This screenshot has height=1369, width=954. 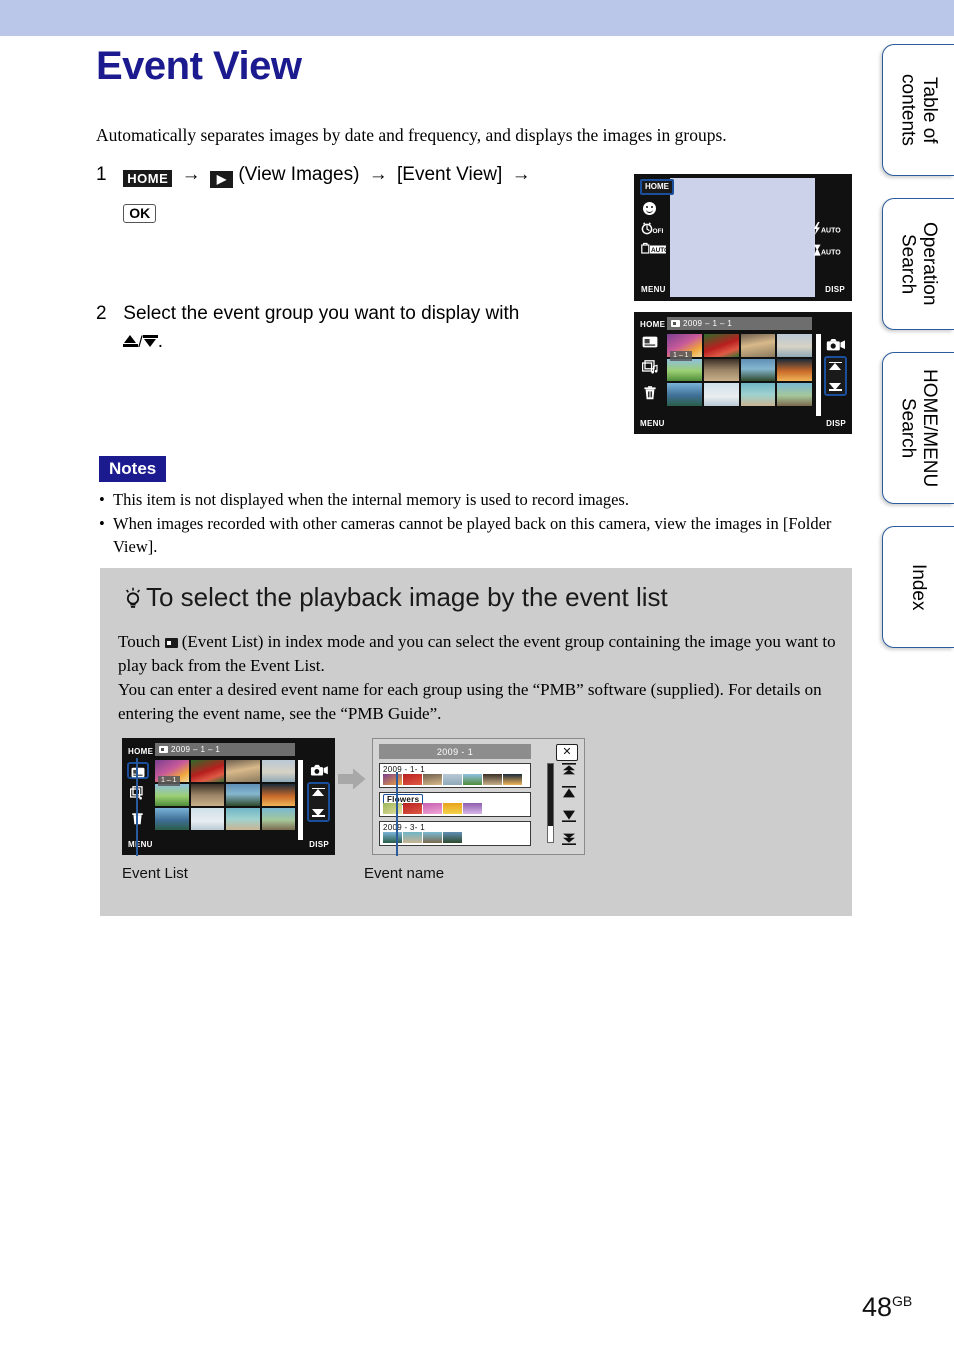 What do you see at coordinates (918, 110) in the screenshot?
I see `sidebar-tab-table-of-contents: Table of contents` at bounding box center [918, 110].